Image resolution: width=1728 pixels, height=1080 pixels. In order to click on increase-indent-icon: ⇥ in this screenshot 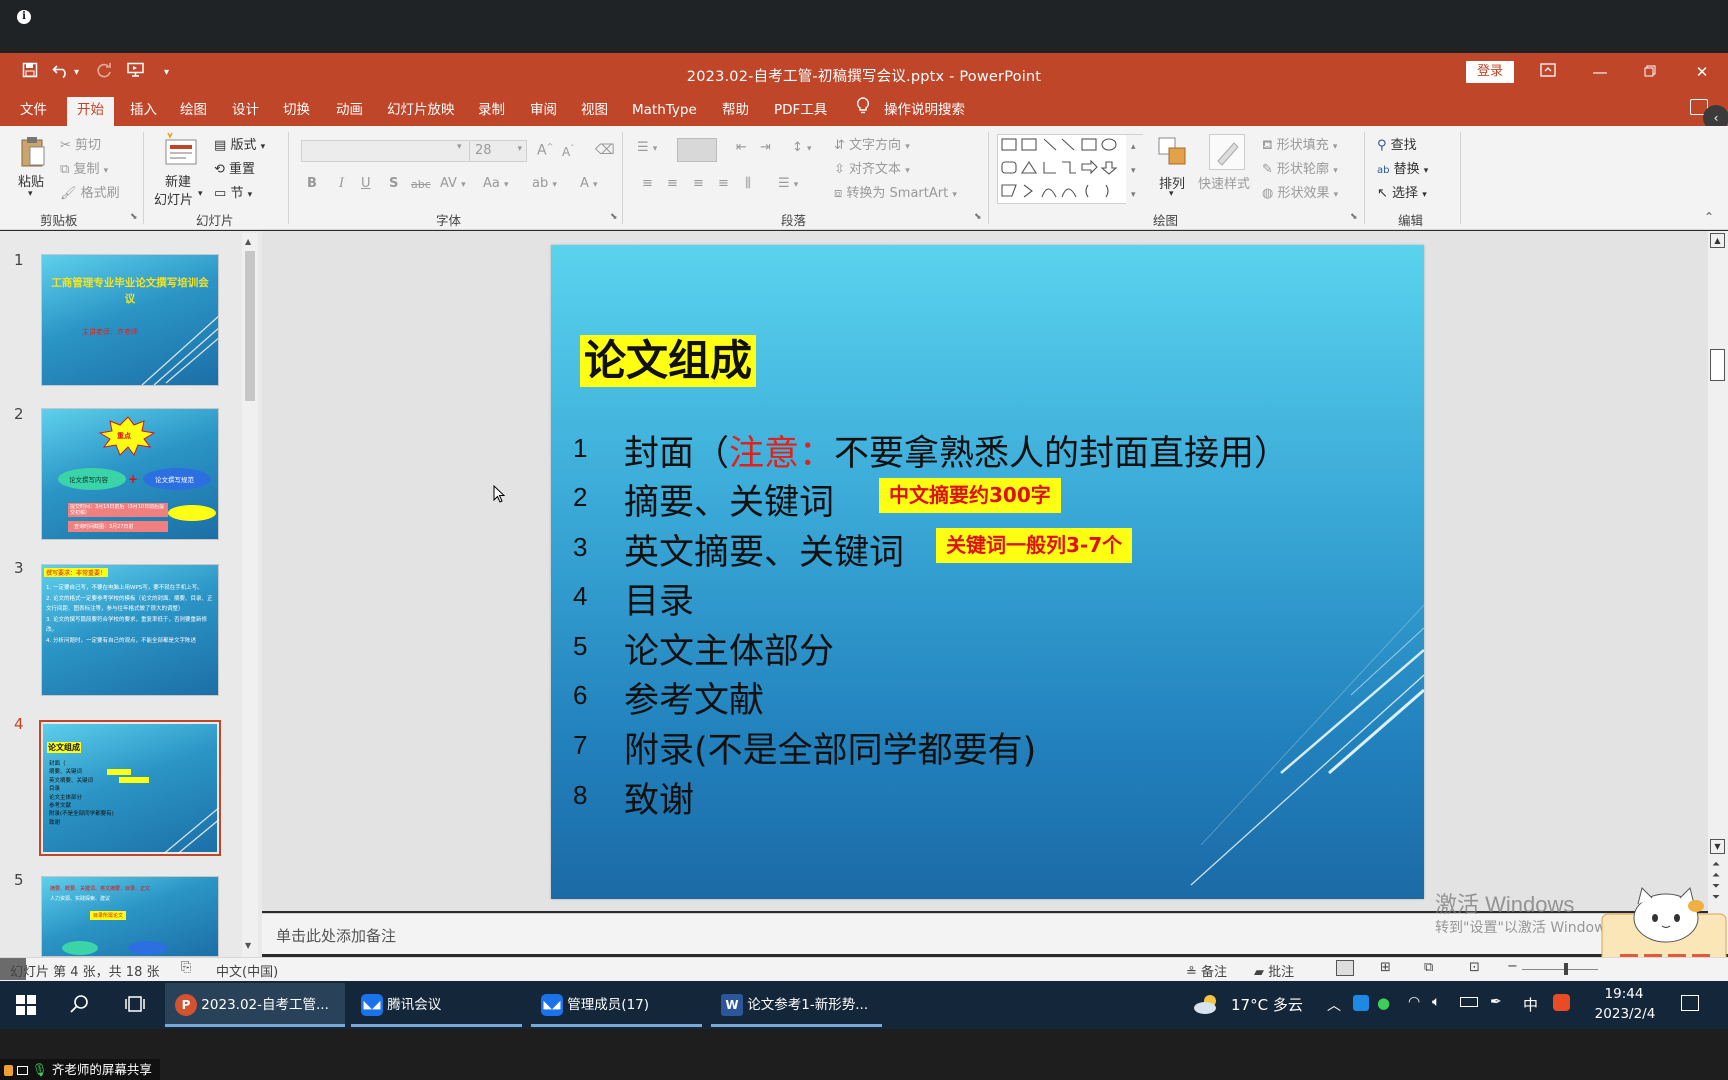, I will do `click(765, 147)`.